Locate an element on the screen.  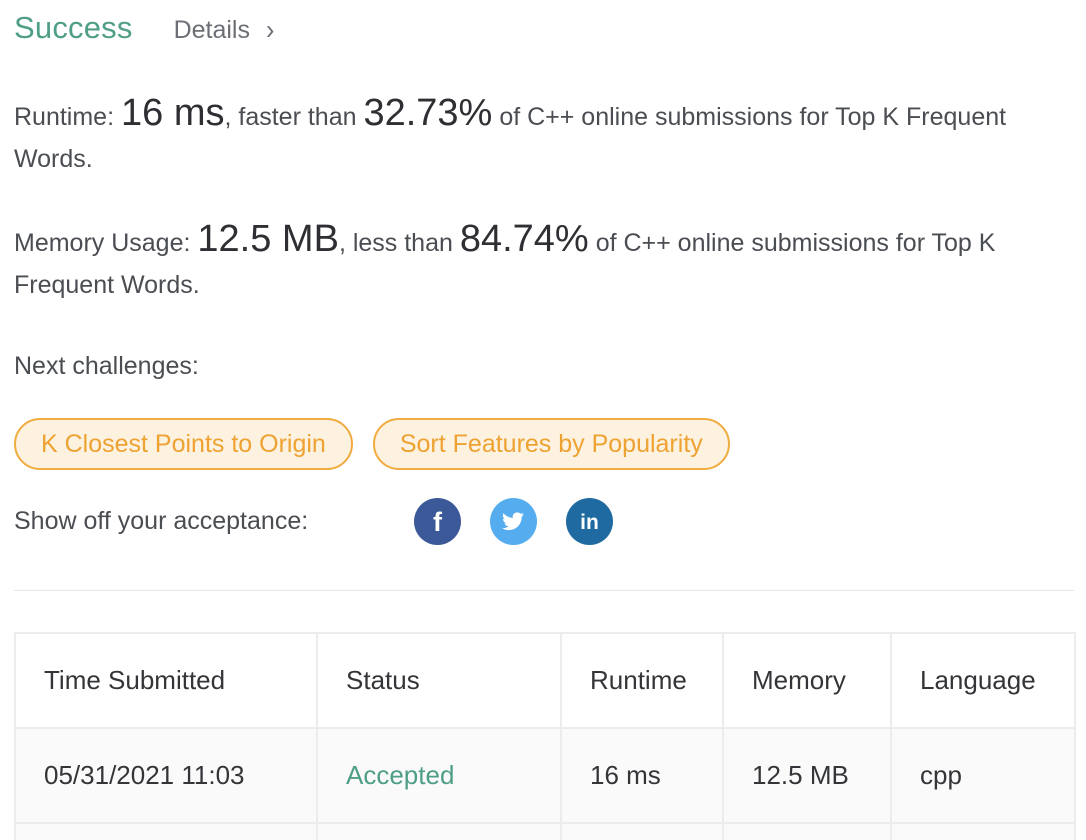
header-status: Status is located at coordinates (439, 680).